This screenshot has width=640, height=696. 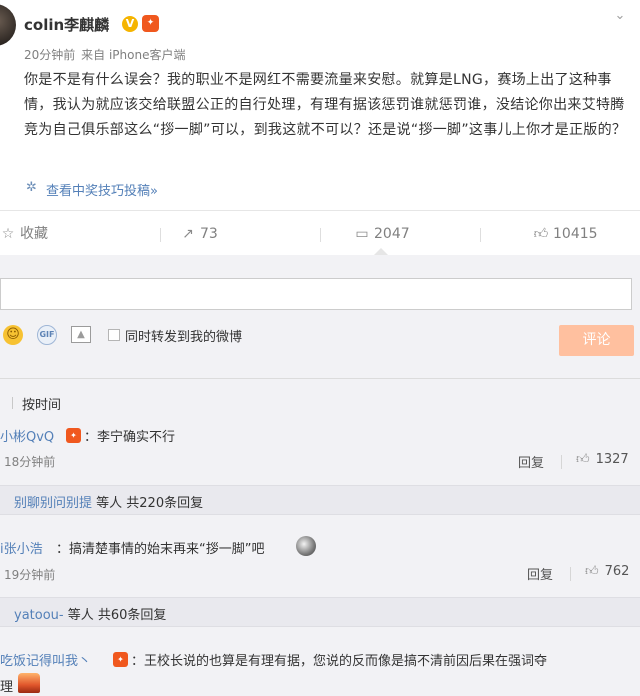 I want to click on comment-like-button: 👍︎ 762, so click(x=607, y=571).